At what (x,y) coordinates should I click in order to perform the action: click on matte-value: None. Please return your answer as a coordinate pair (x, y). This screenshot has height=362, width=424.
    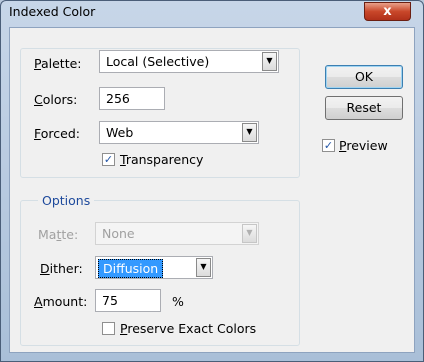
    Looking at the image, I should click on (118, 233).